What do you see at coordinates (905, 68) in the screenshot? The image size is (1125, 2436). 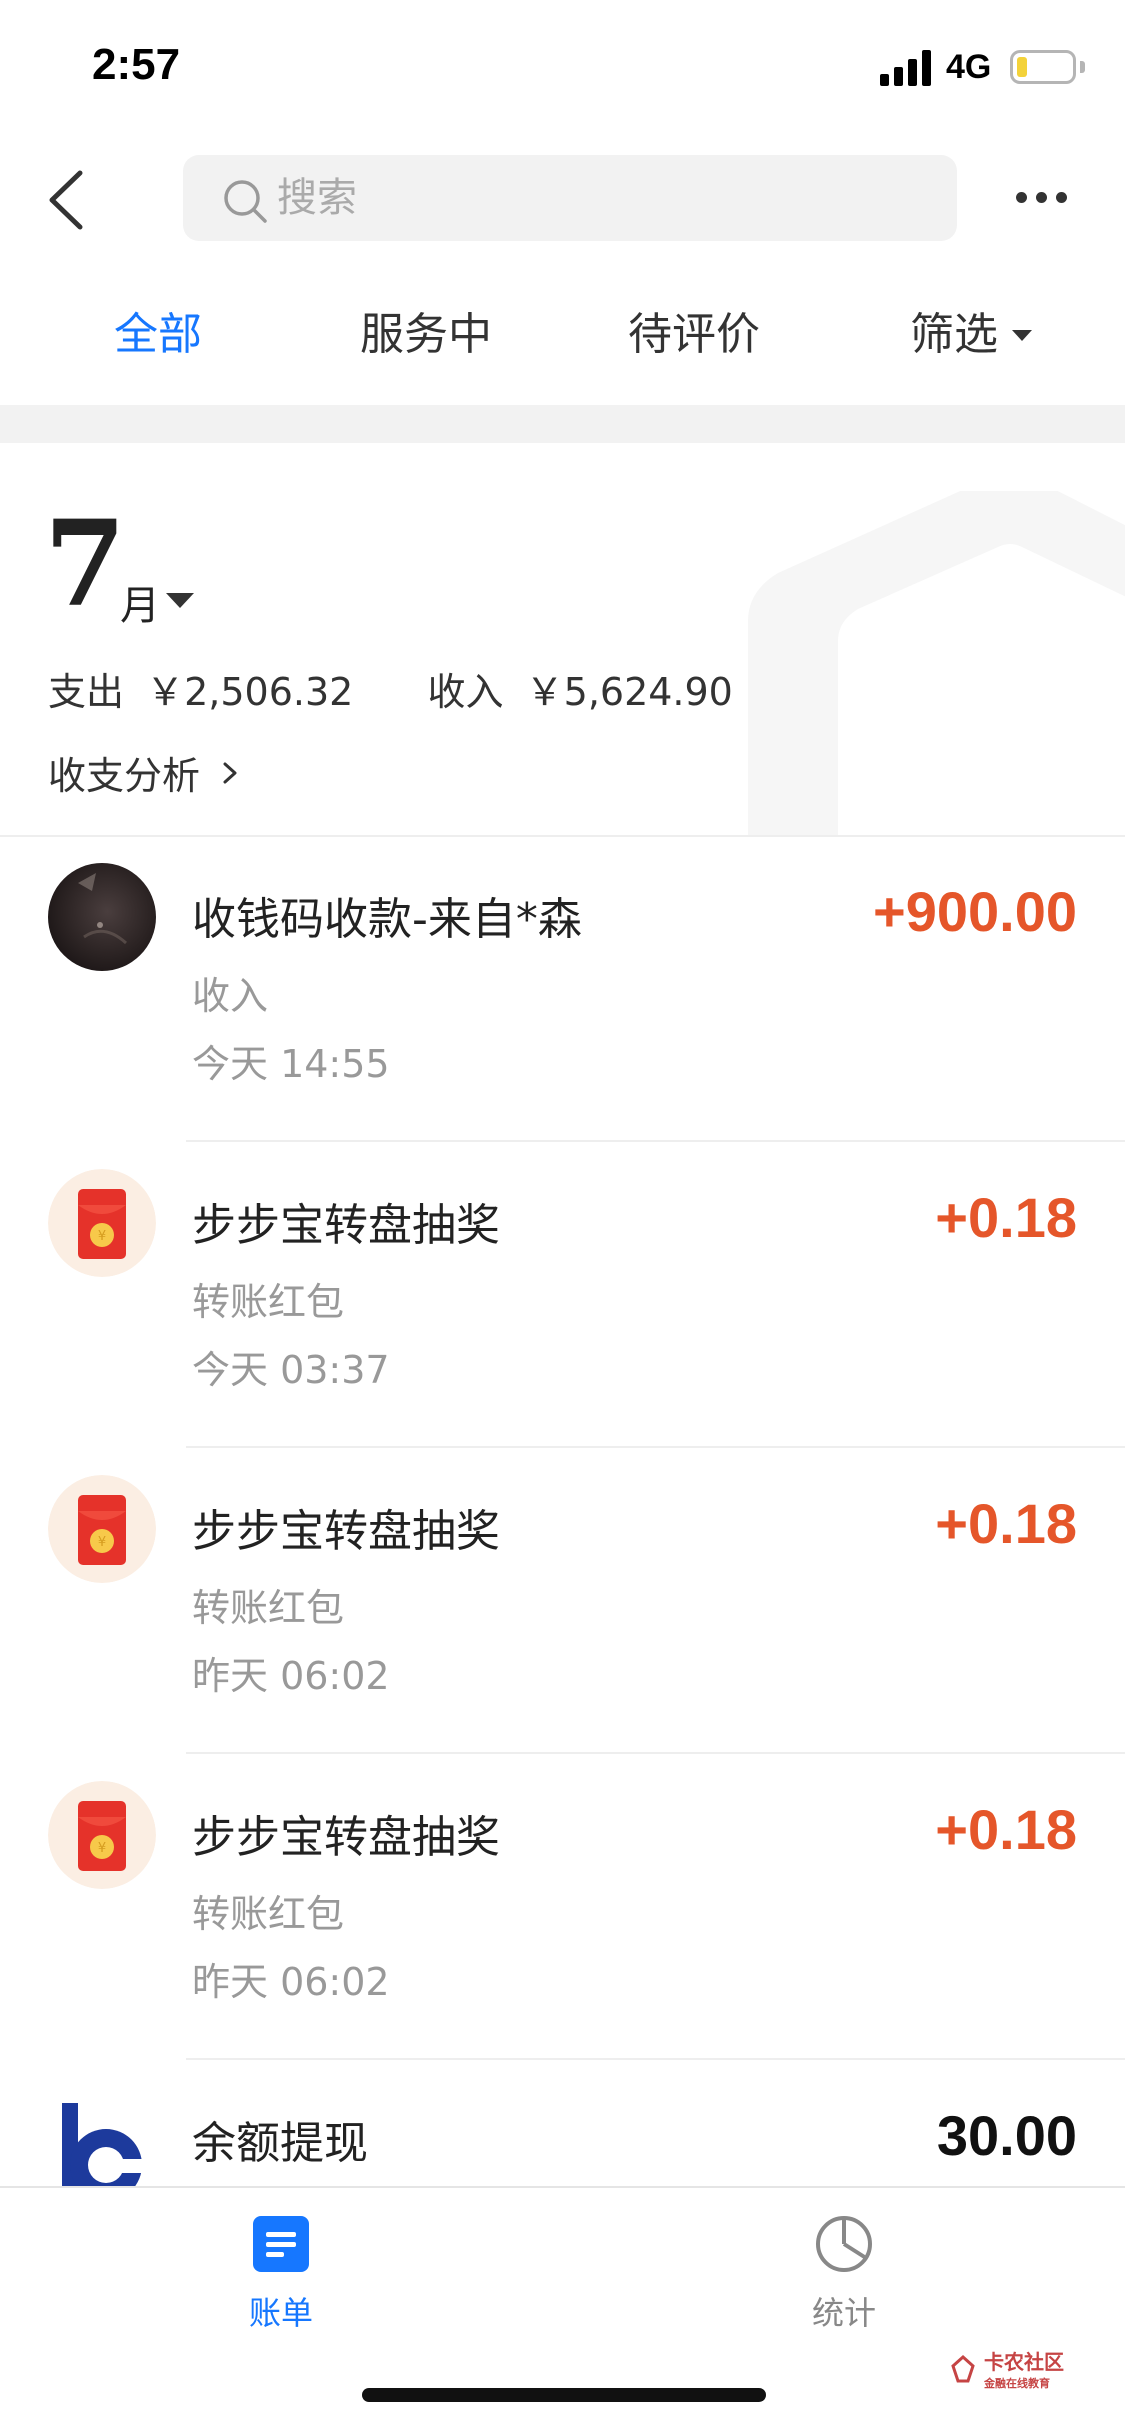 I see `signal-icon` at bounding box center [905, 68].